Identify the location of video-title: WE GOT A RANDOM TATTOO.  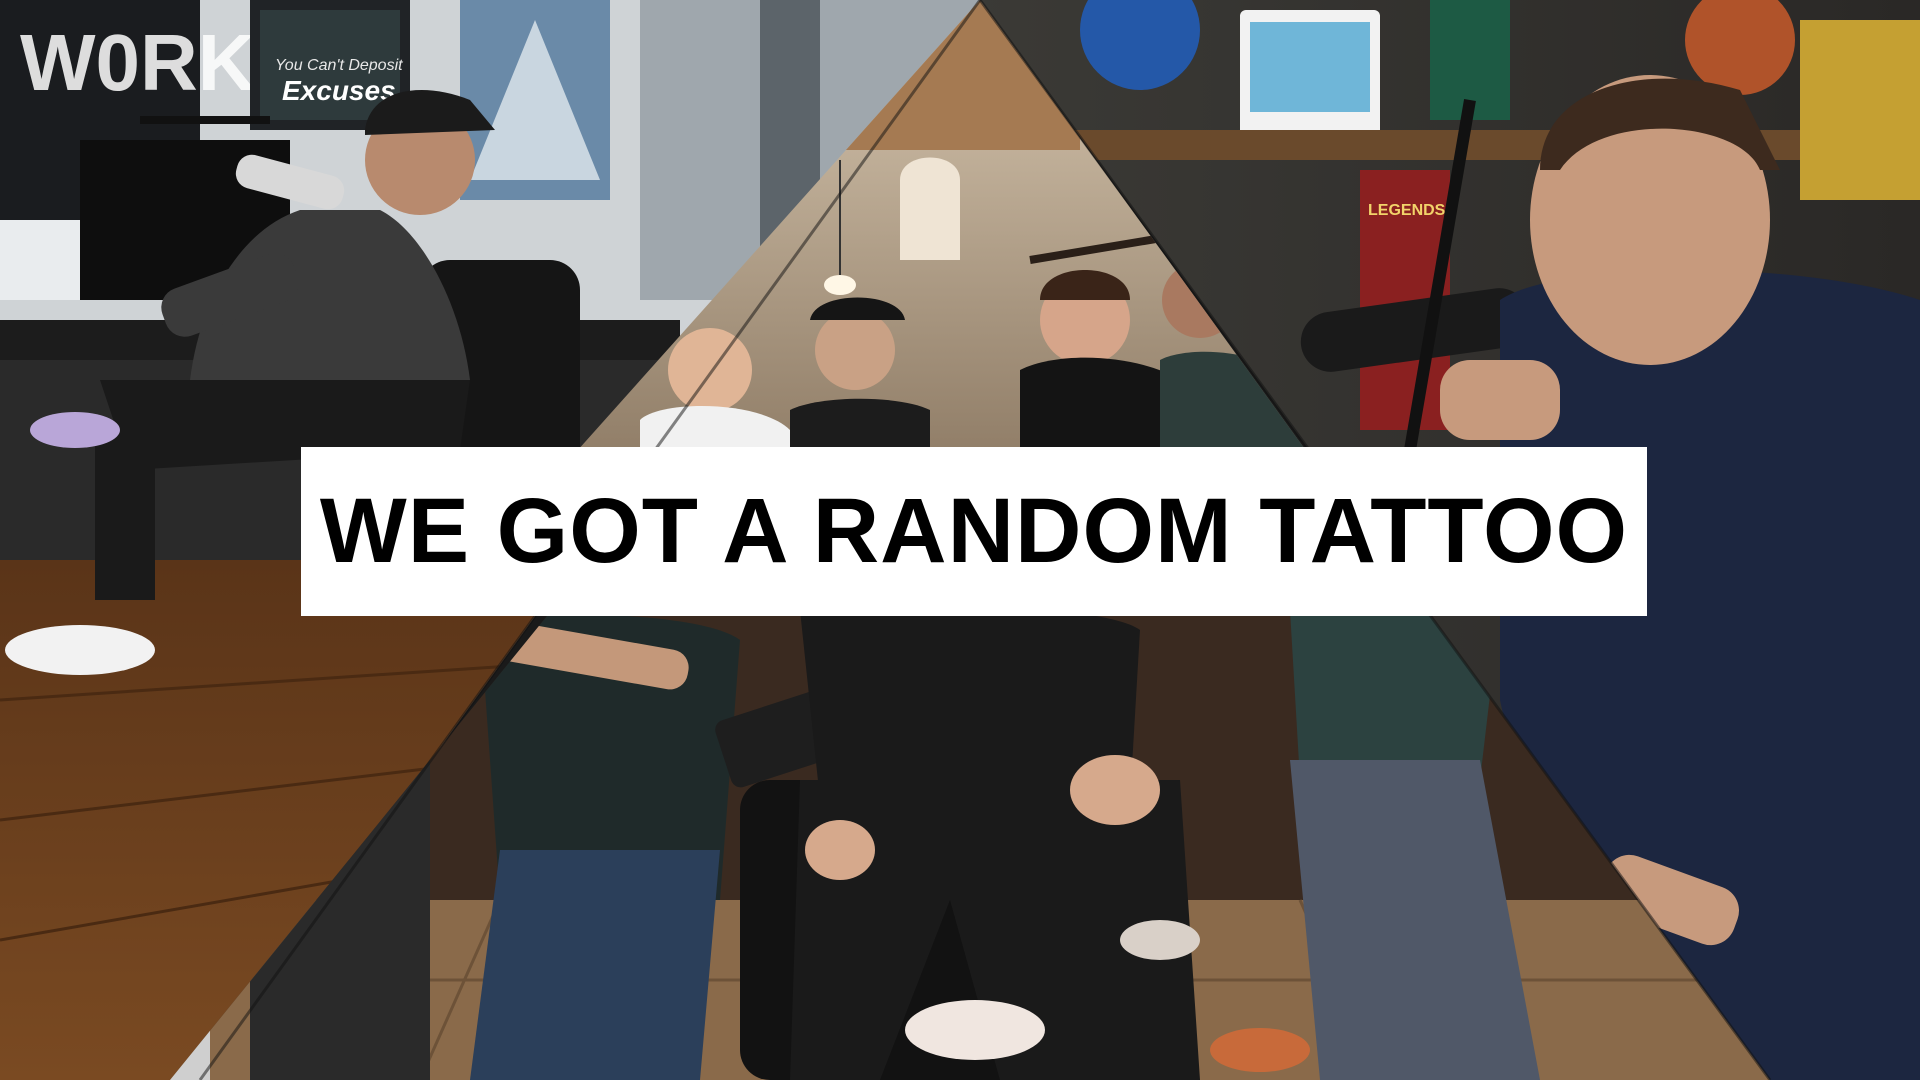
(974, 531).